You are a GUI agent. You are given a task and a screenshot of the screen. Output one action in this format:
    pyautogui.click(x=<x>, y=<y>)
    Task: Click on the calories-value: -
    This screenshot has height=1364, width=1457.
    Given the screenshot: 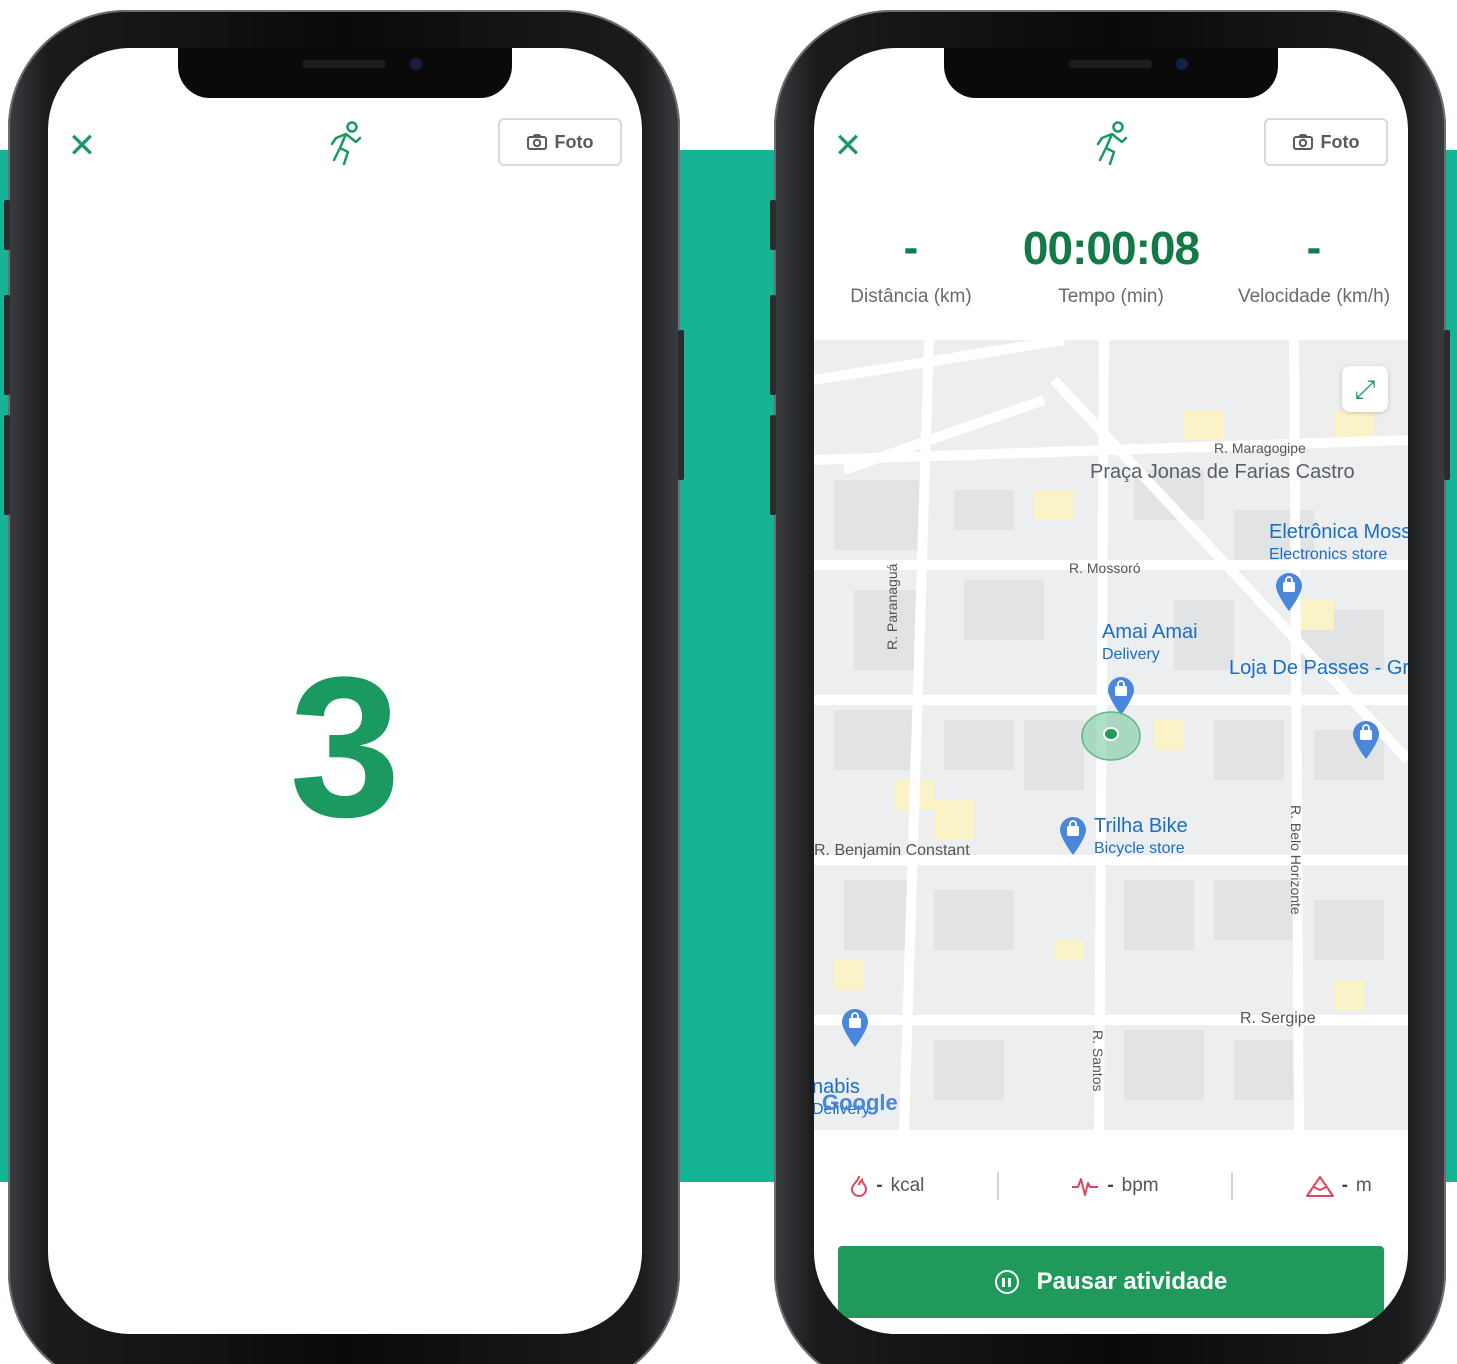 What is the action you would take?
    pyautogui.click(x=879, y=1185)
    